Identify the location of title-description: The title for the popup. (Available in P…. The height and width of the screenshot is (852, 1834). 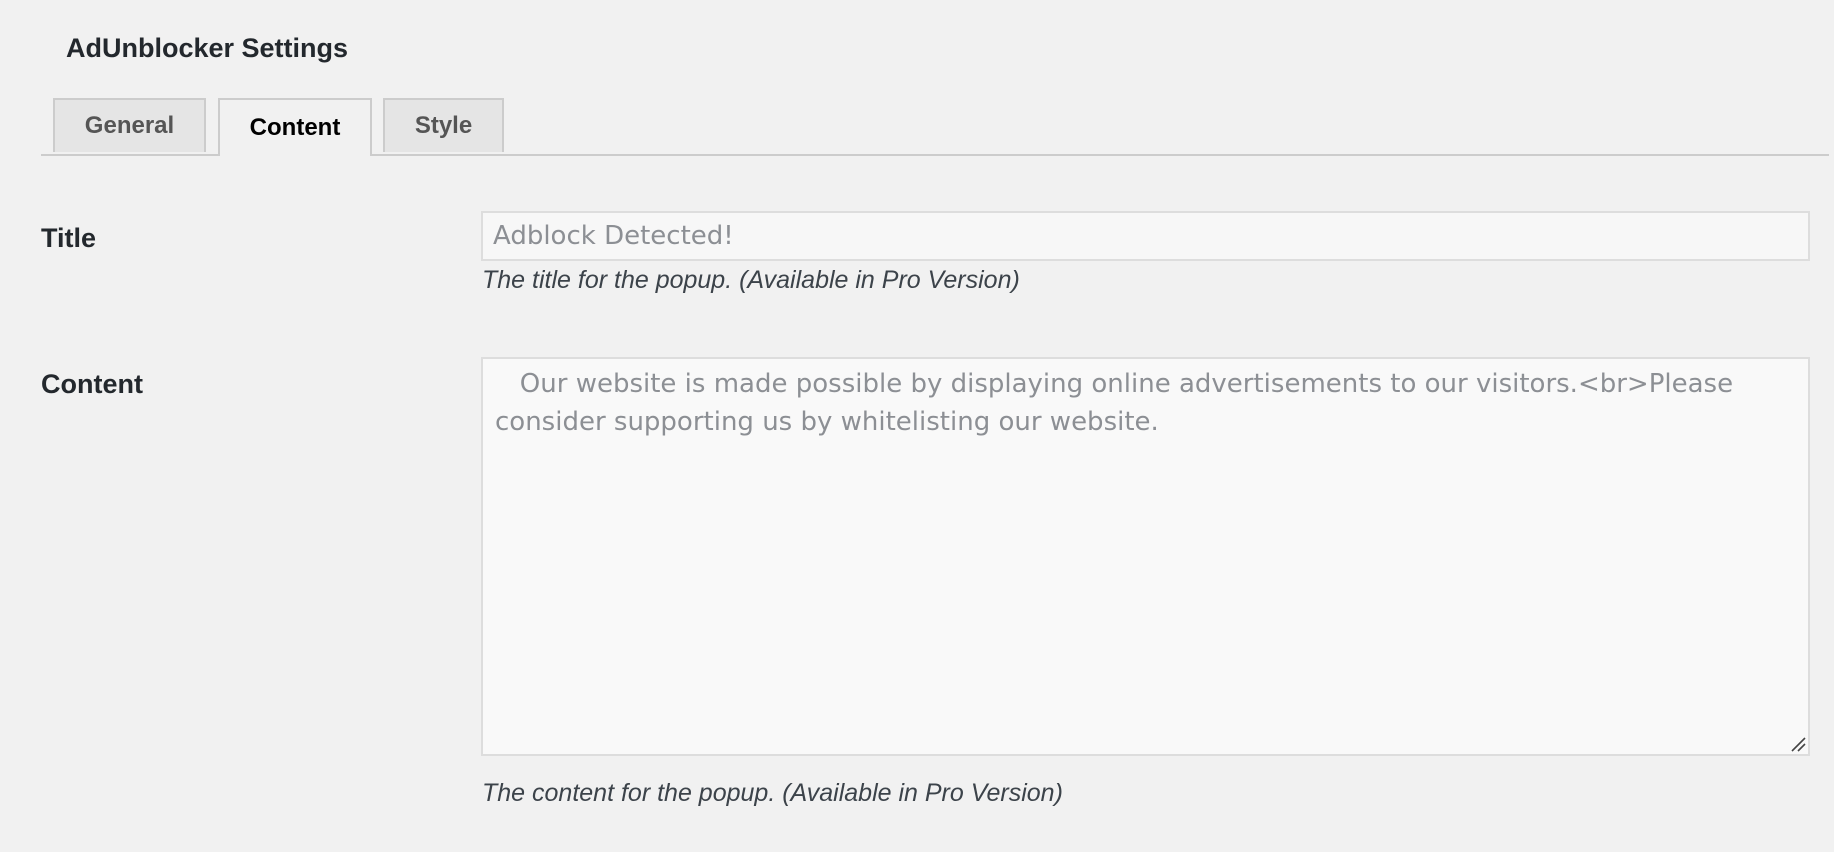
(751, 280).